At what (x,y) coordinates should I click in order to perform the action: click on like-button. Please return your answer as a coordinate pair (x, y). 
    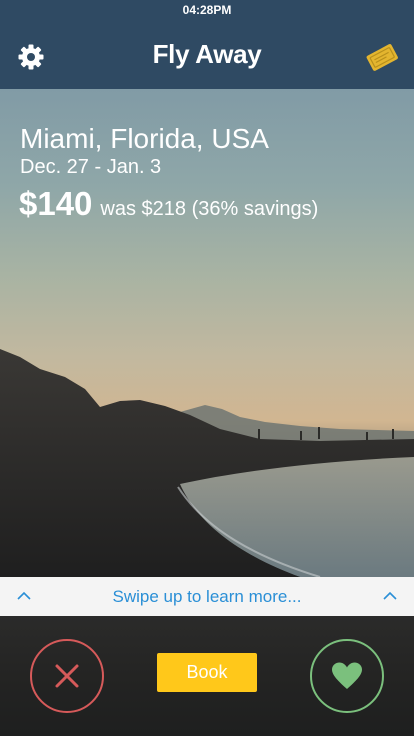
    Looking at the image, I should click on (347, 676).